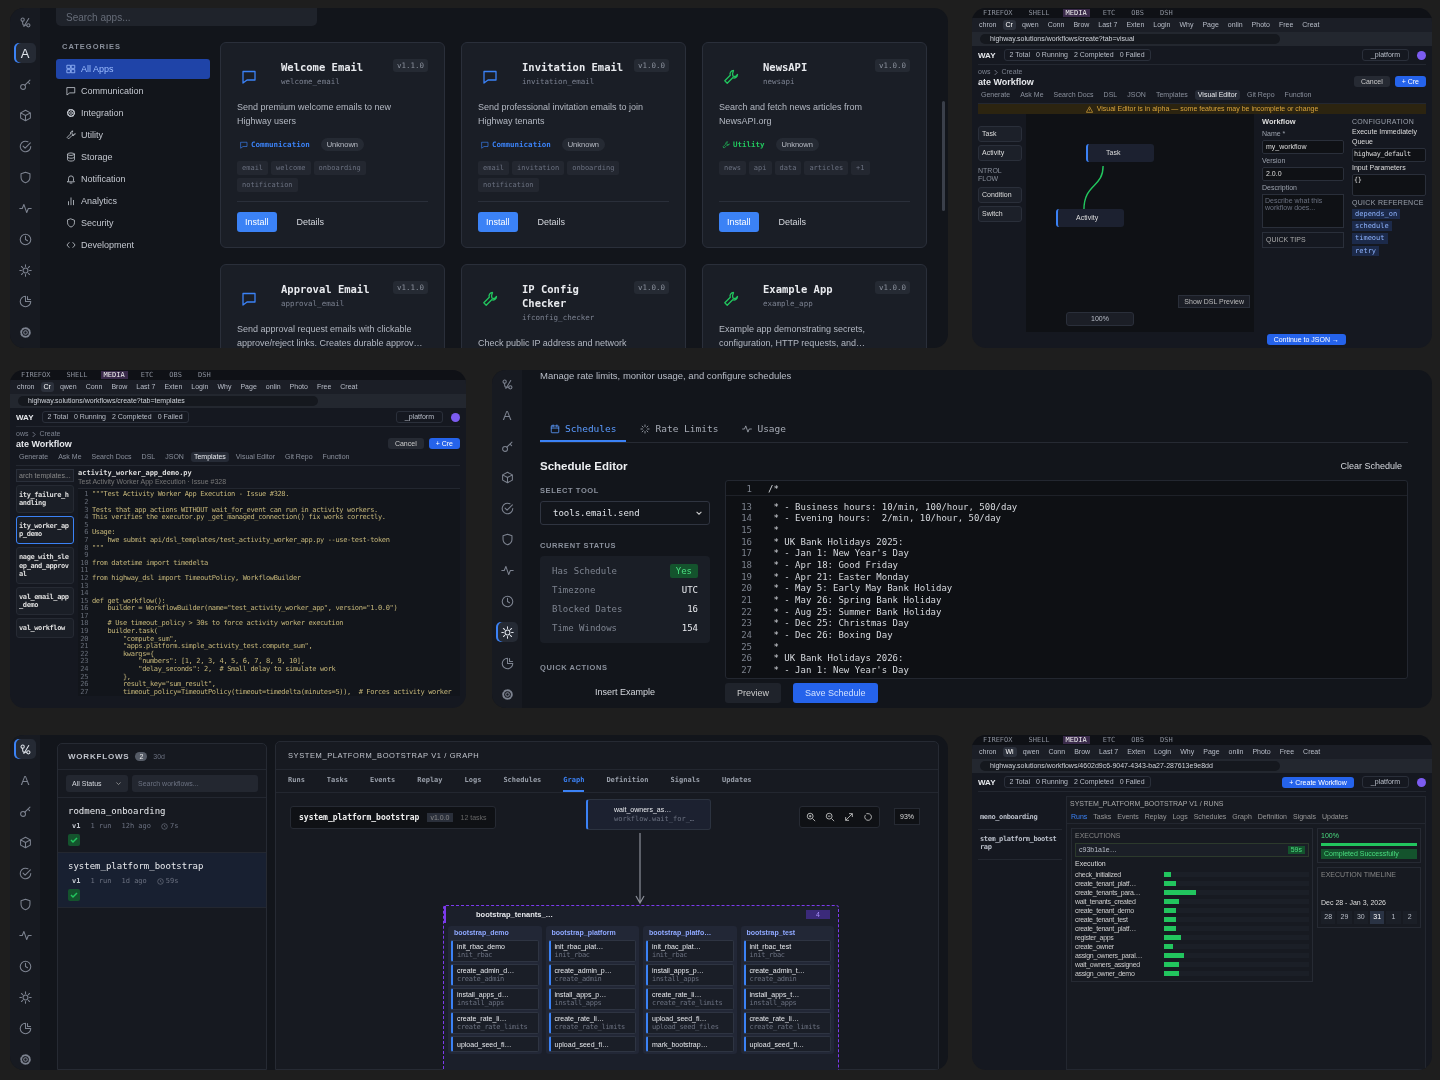  What do you see at coordinates (133, 179) in the screenshot?
I see `category-item: Notification` at bounding box center [133, 179].